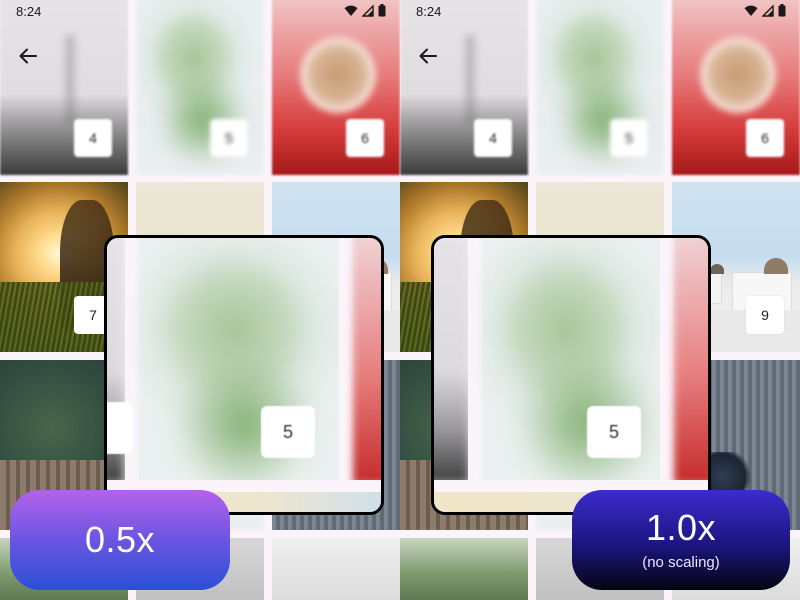 The height and width of the screenshot is (600, 800). I want to click on magnified-eiffel-tile, so click(452, 361).